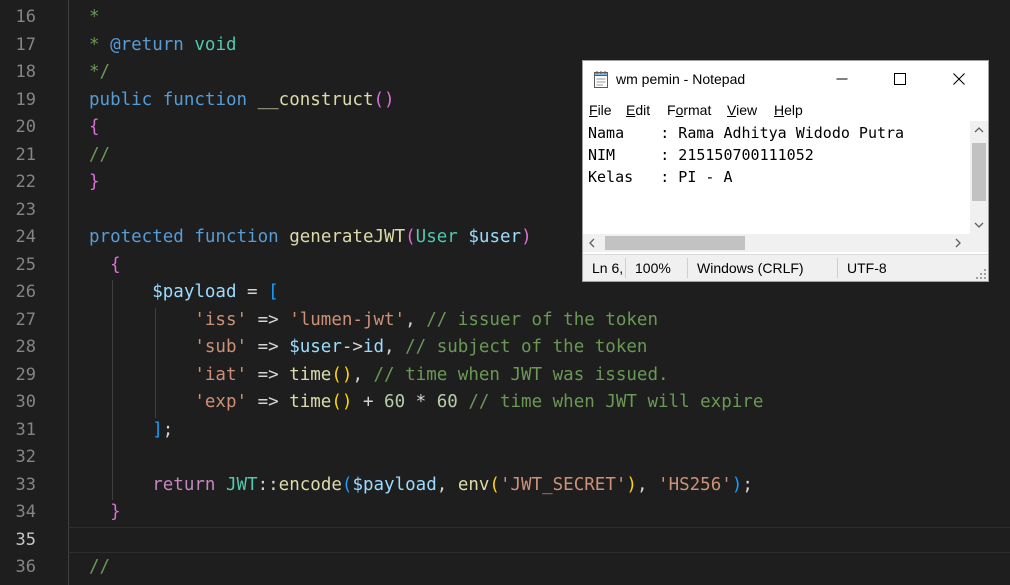  What do you see at coordinates (742, 109) in the screenshot?
I see `menu-view: View` at bounding box center [742, 109].